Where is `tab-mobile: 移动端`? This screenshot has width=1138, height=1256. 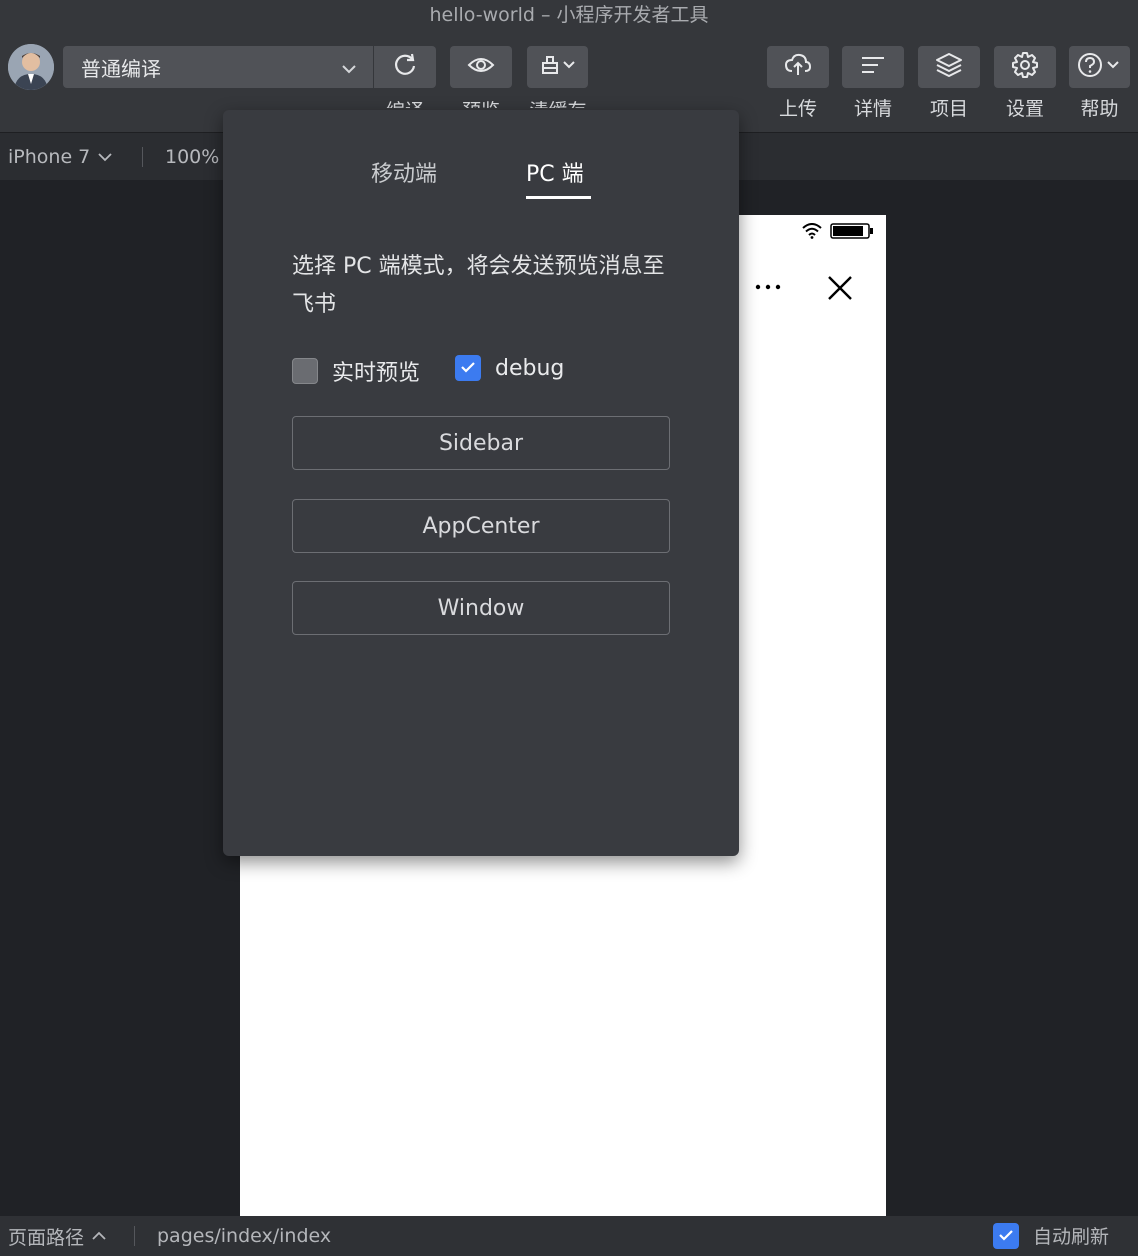
tab-mobile: 移动端 is located at coordinates (404, 172).